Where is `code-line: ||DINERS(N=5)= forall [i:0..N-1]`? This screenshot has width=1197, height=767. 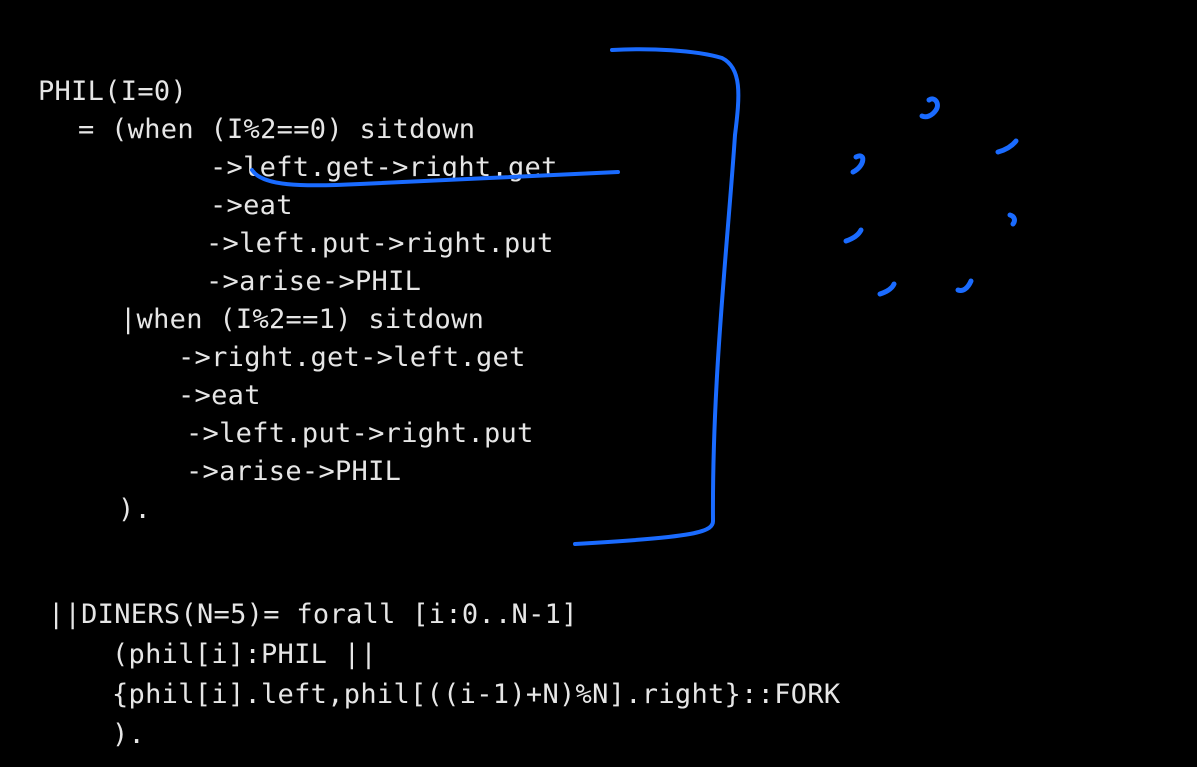
code-line: ||DINERS(N=5)= forall [i:0..N-1] is located at coordinates (313, 614).